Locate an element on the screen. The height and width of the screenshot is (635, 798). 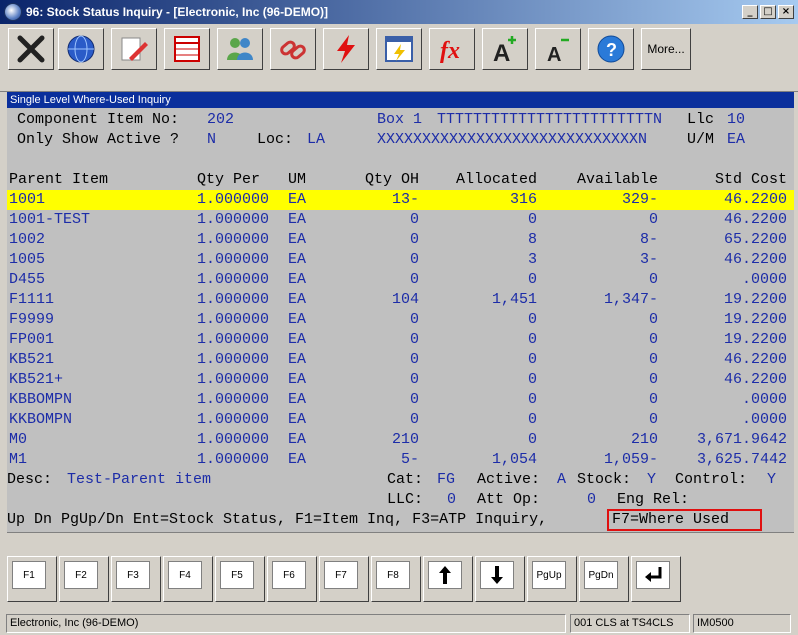
spreadsheet-icon is located at coordinates (187, 49).